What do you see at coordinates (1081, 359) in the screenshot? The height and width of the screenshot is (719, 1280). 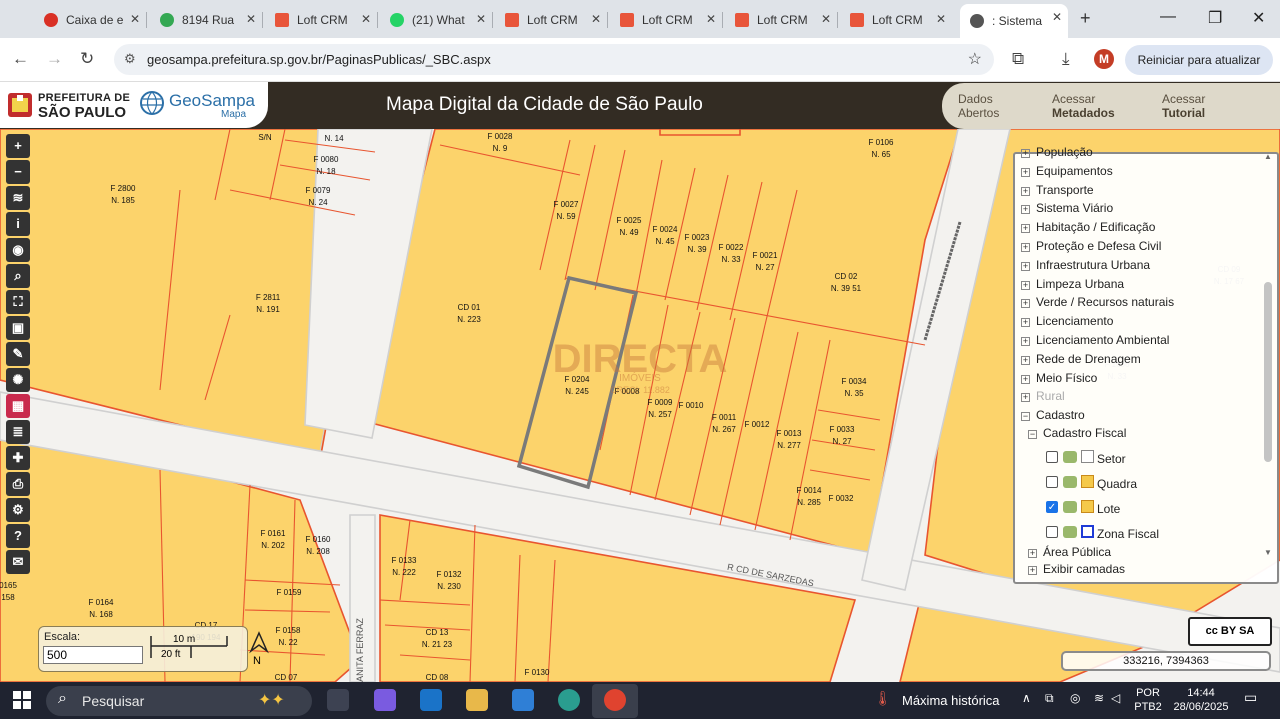 I see `layer-group-item: + Rede de Drenagem` at bounding box center [1081, 359].